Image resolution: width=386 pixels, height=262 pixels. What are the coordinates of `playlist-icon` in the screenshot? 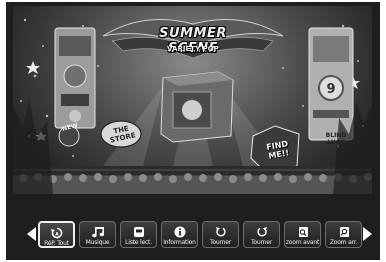 It's located at (138, 232).